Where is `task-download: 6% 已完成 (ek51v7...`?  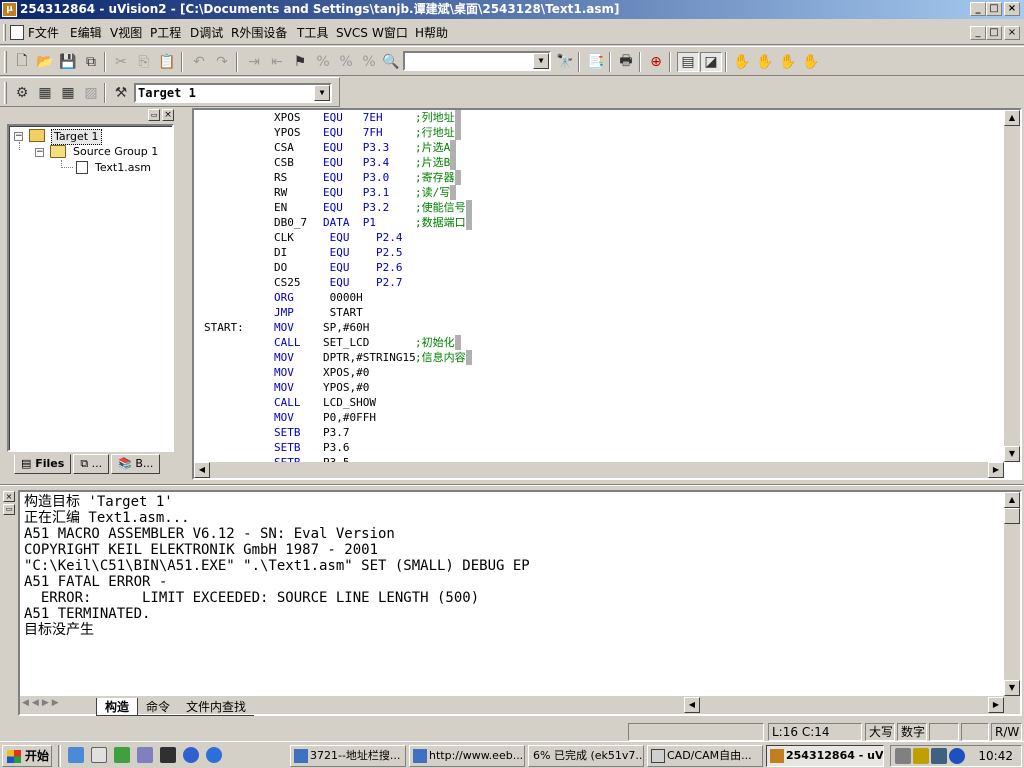 task-download: 6% 已完成 (ek51v7... is located at coordinates (586, 756).